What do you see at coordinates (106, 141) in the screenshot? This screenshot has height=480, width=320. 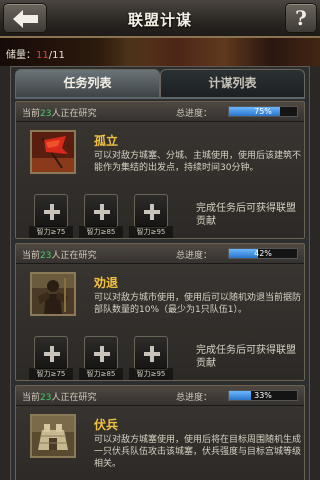 I see `strategy-name: 孤立` at bounding box center [106, 141].